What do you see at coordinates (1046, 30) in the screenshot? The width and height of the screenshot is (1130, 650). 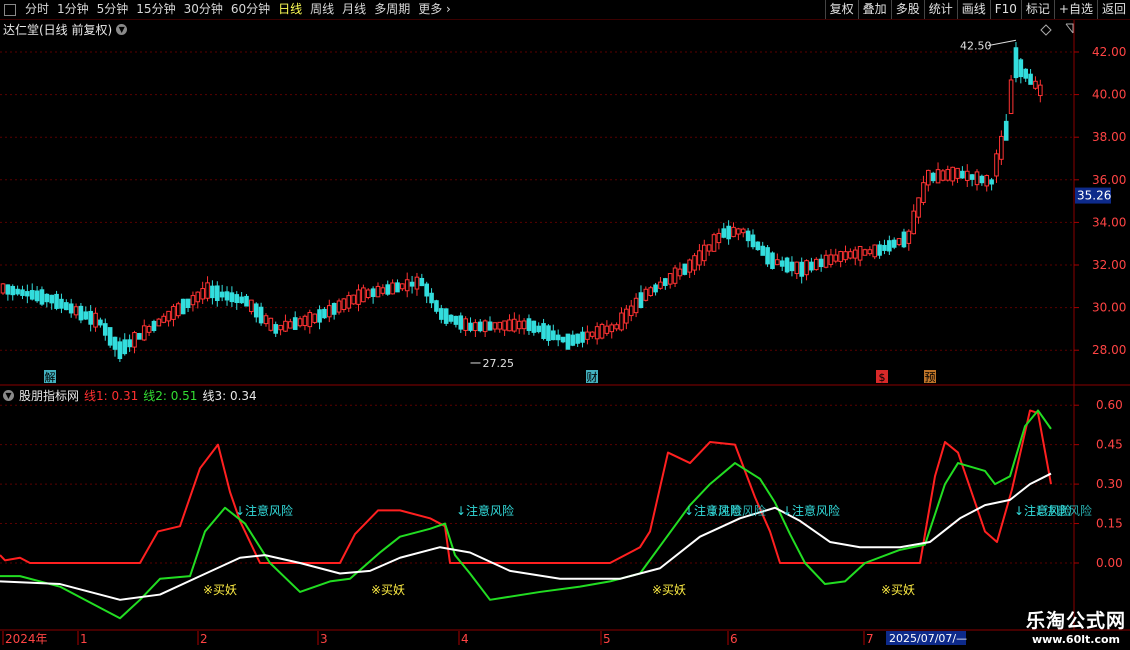 I see `diamond-icon` at bounding box center [1046, 30].